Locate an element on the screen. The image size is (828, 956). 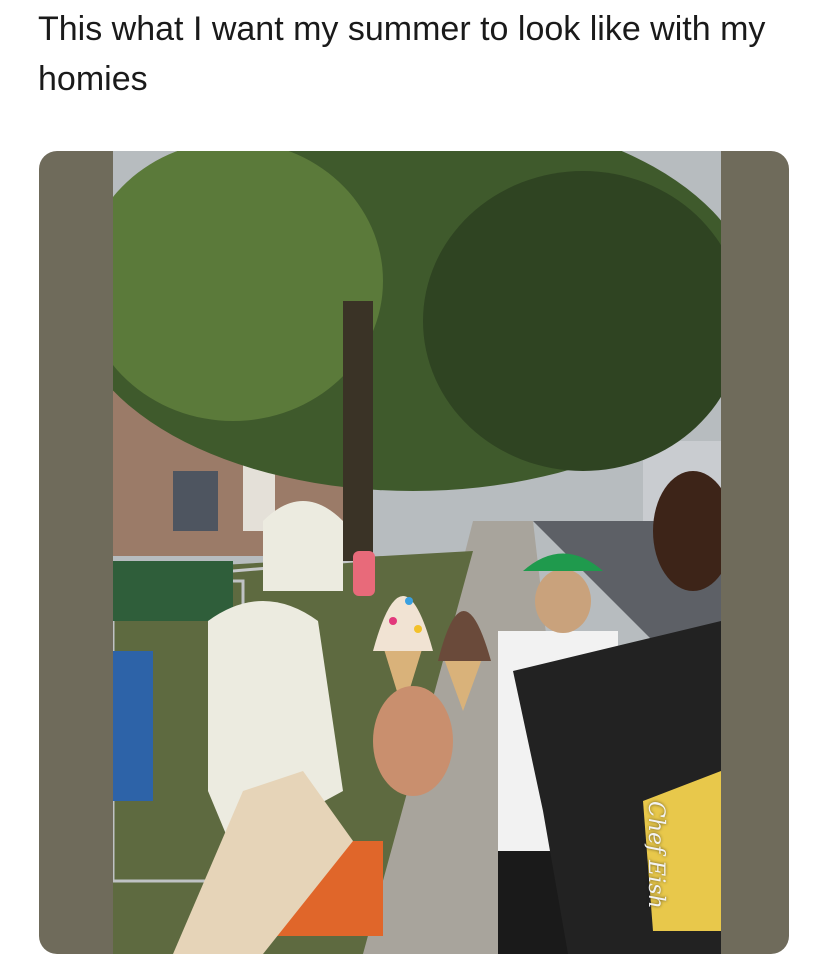
hoodie-hood is located at coordinates (303, 546).